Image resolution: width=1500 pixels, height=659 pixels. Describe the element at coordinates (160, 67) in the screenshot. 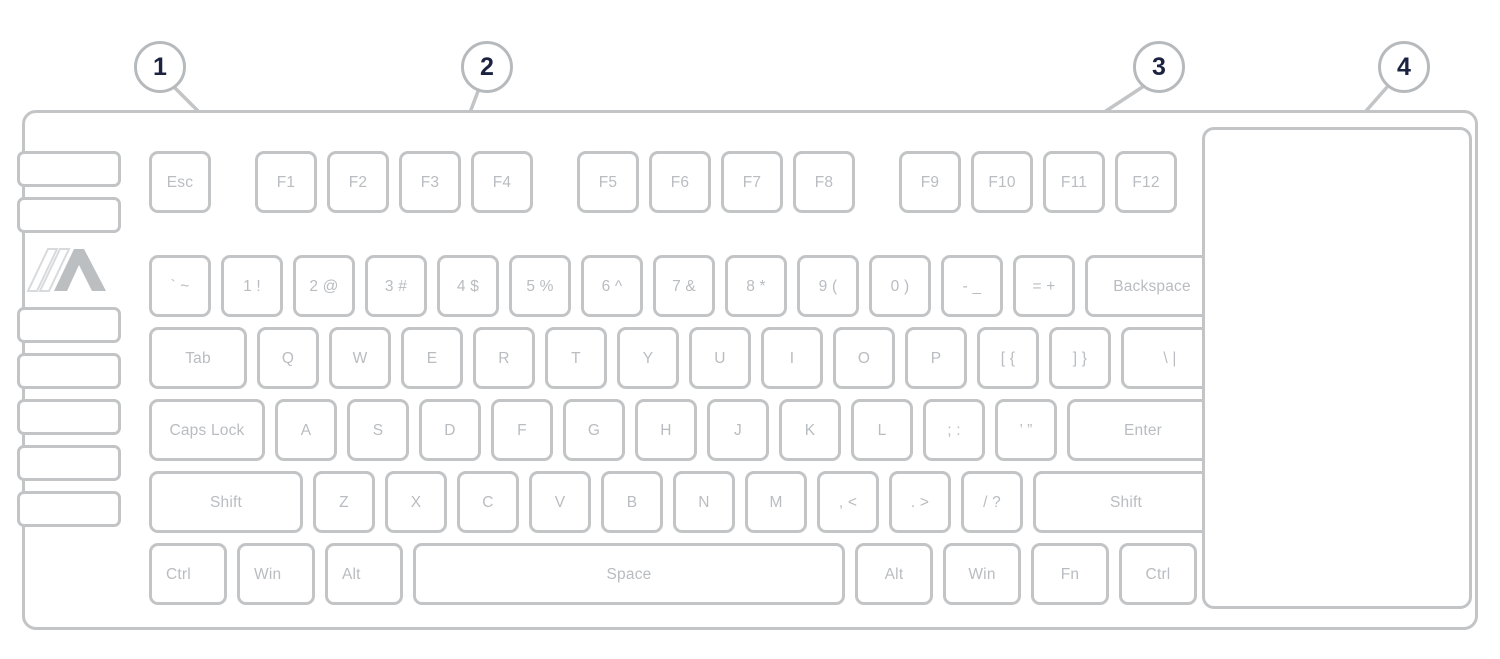

I see `callout-1: 1` at that location.